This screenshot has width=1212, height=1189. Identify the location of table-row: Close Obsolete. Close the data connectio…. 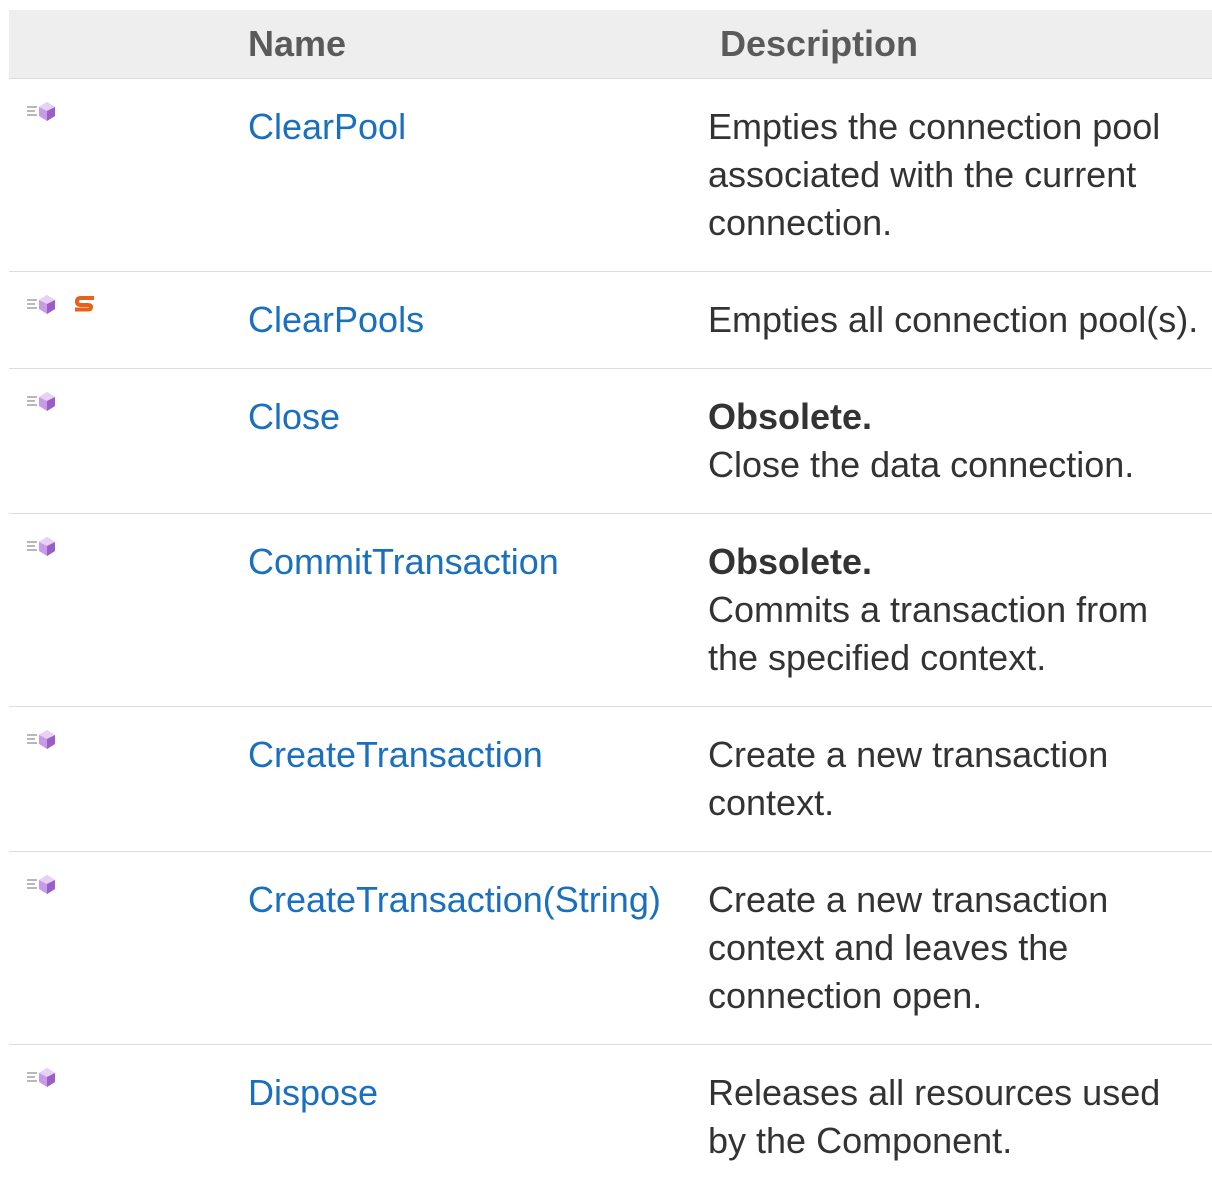
(610, 441).